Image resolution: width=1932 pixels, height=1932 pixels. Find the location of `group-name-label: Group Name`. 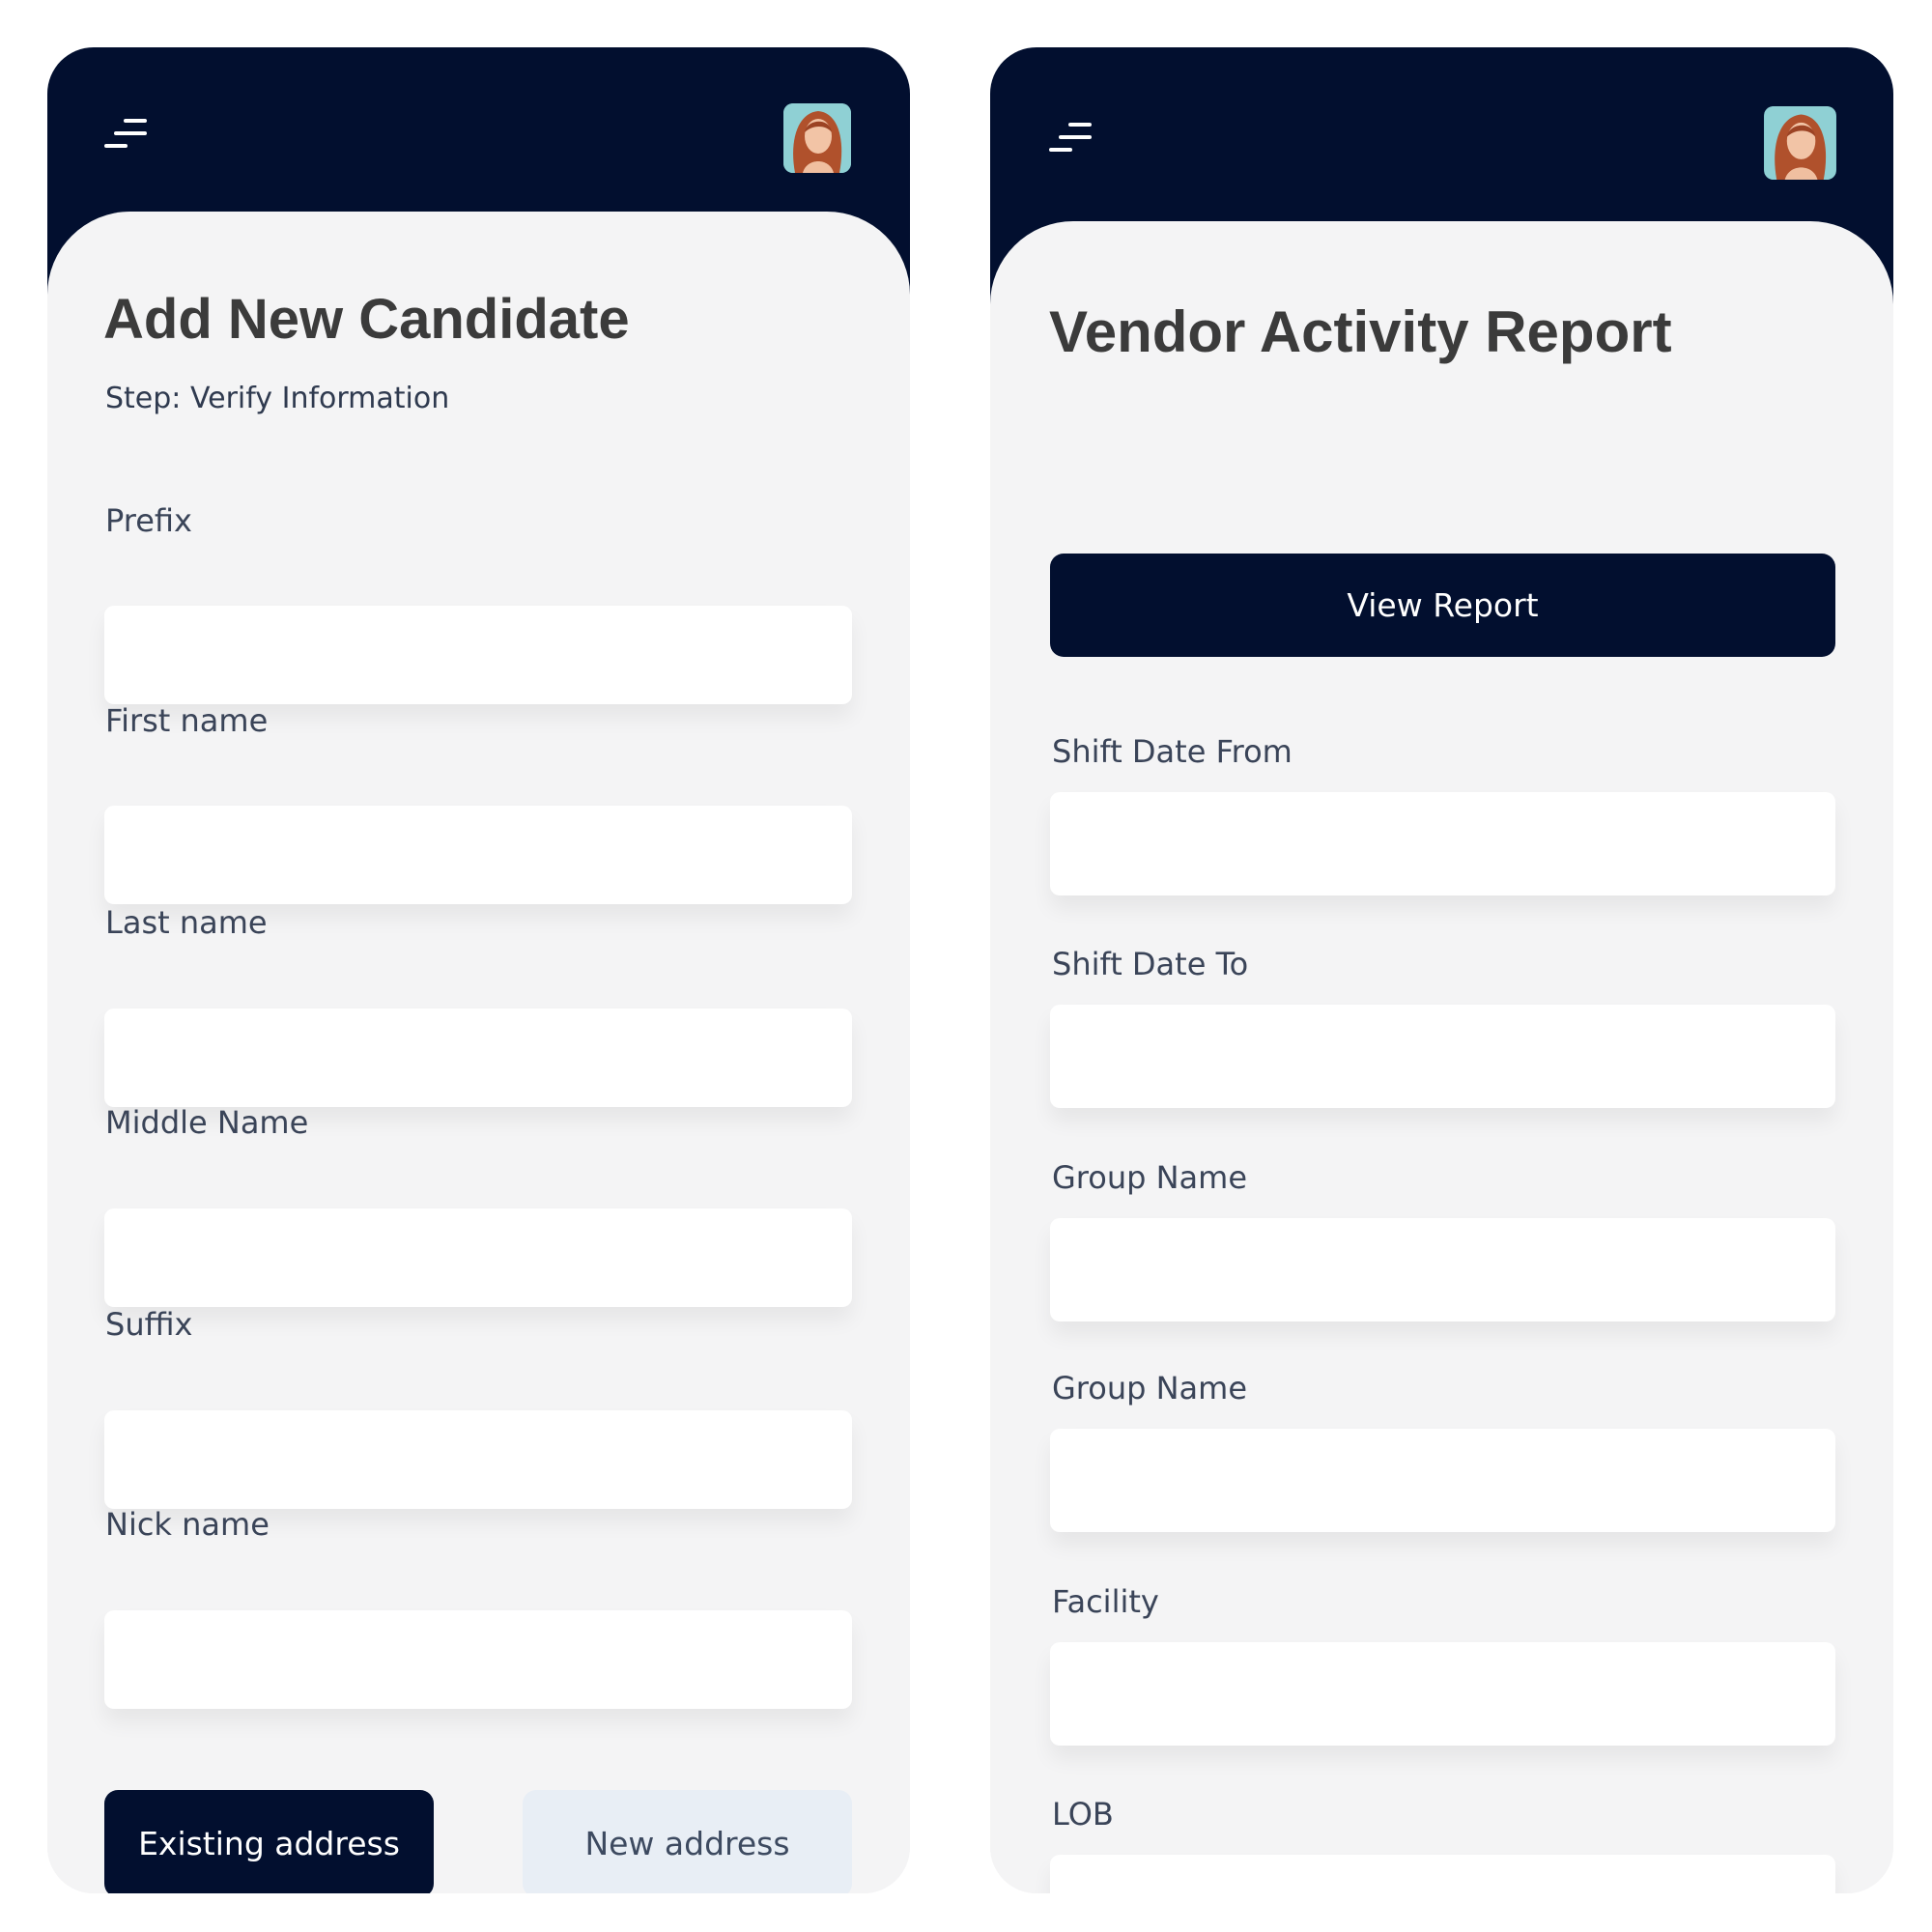

group-name-label: Group Name is located at coordinates (1149, 1177).